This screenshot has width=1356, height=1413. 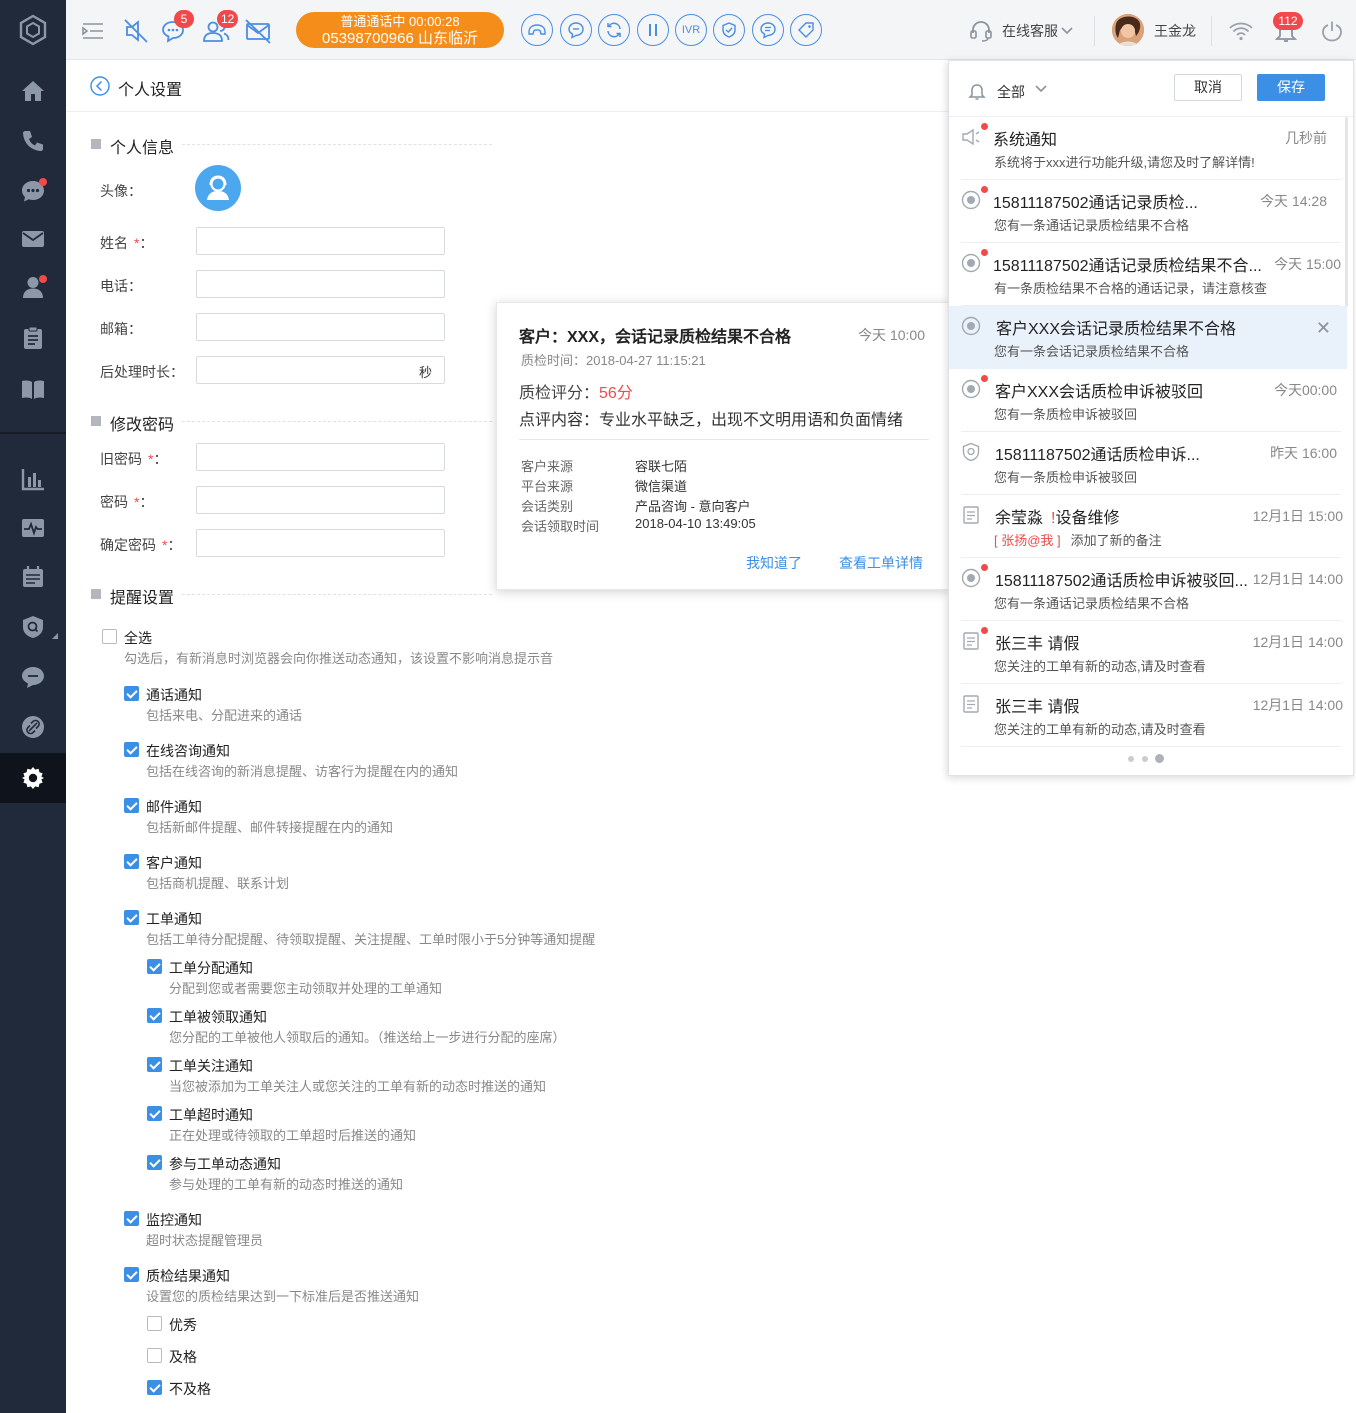 What do you see at coordinates (154, 1387) in the screenshot?
I see `quality-fail-checkbox` at bounding box center [154, 1387].